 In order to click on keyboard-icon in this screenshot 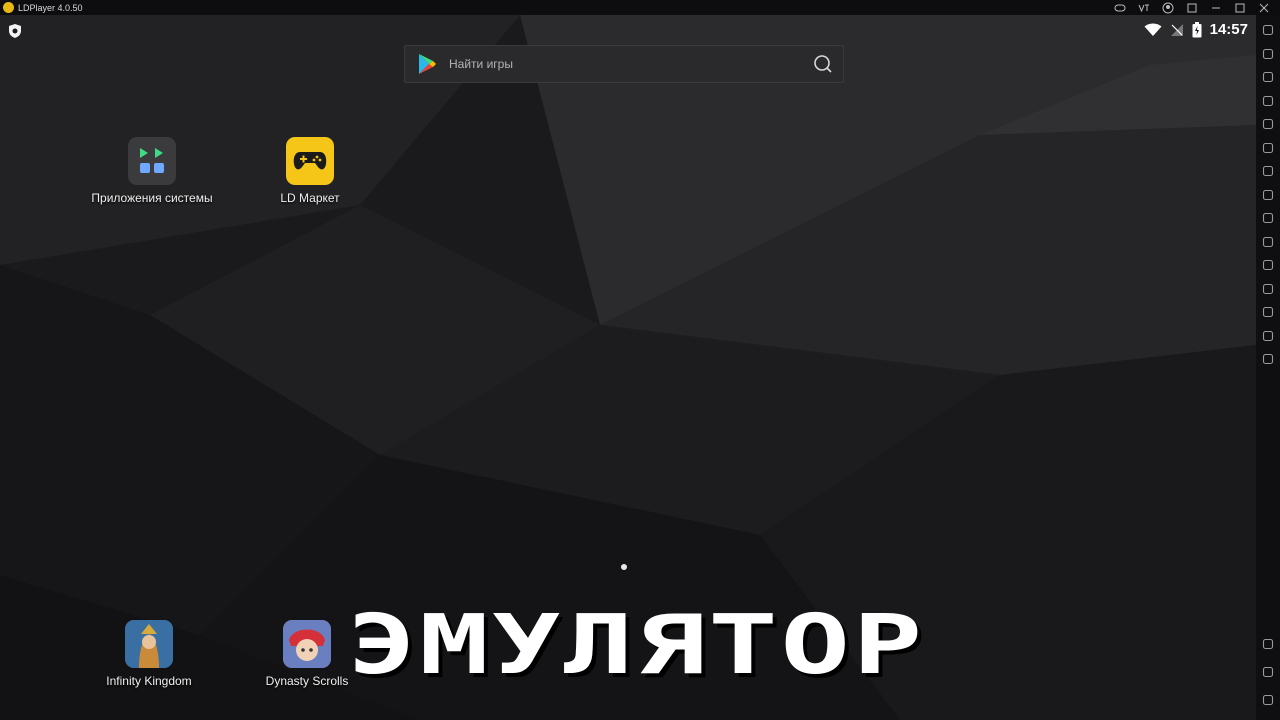, I will do `click(1268, 54)`.